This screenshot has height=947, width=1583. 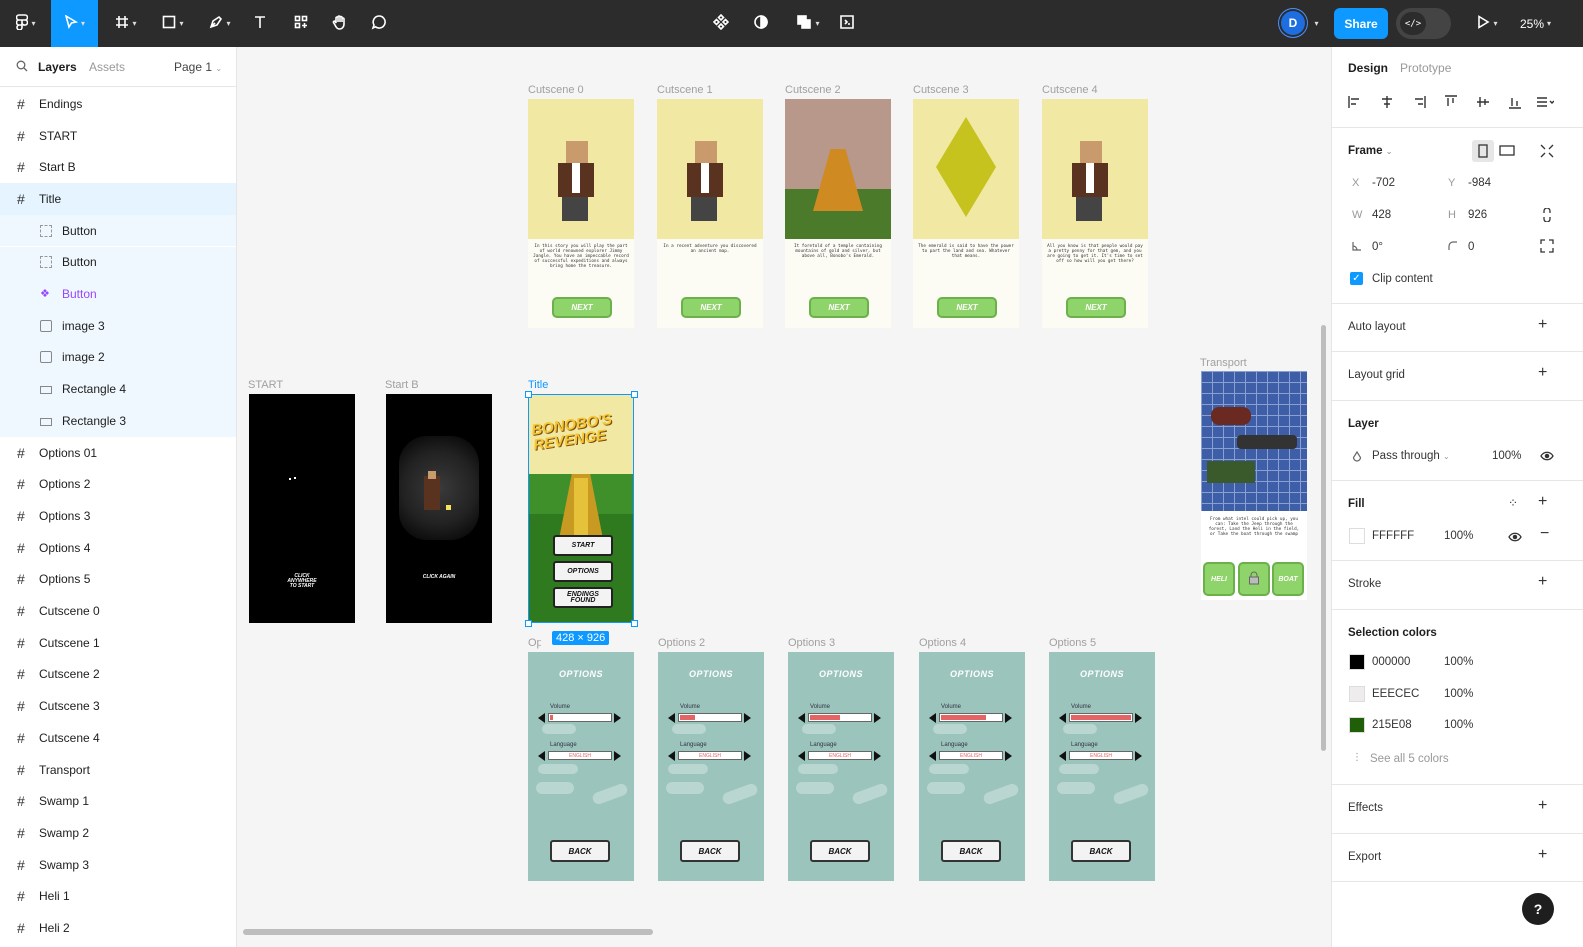 I want to click on color-hex: EEECEC, so click(x=1395, y=694).